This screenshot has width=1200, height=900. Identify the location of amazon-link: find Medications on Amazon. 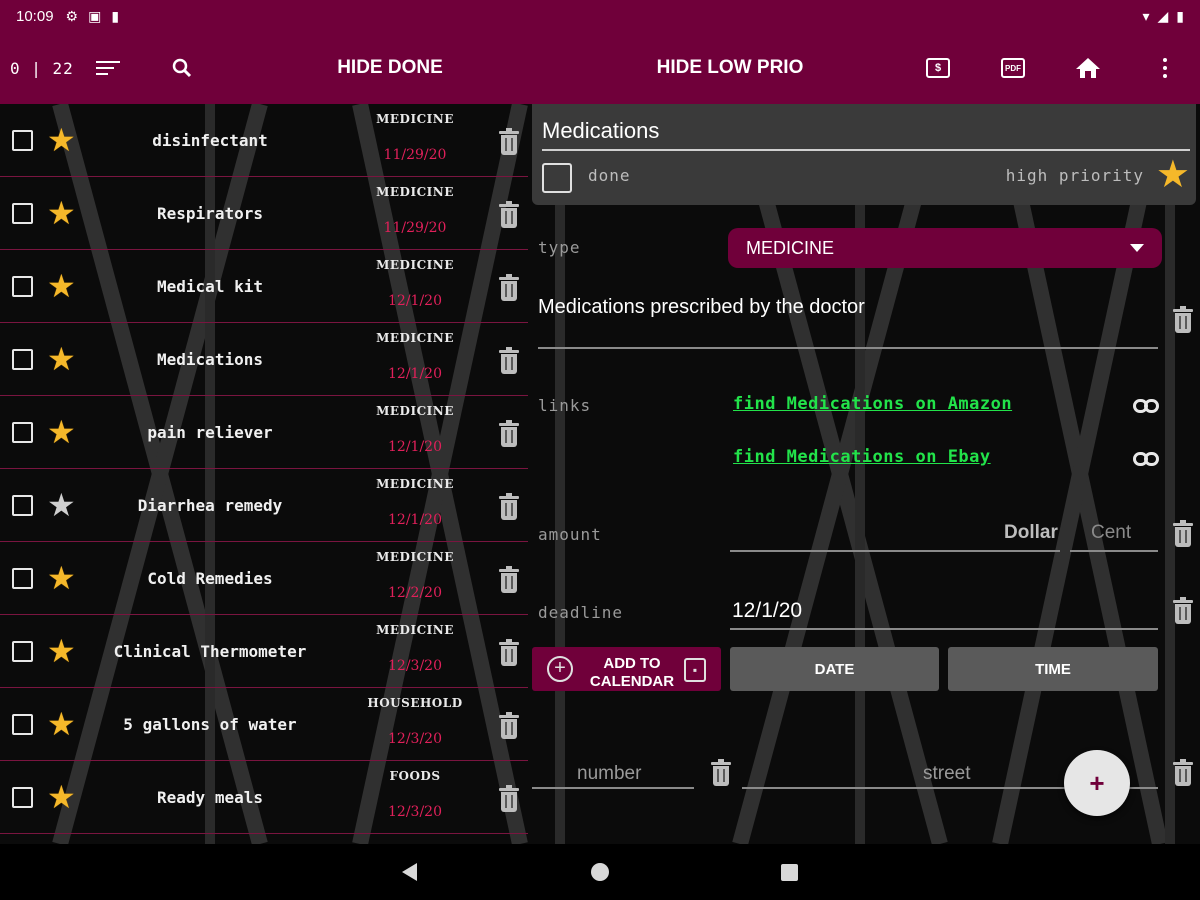
(872, 404).